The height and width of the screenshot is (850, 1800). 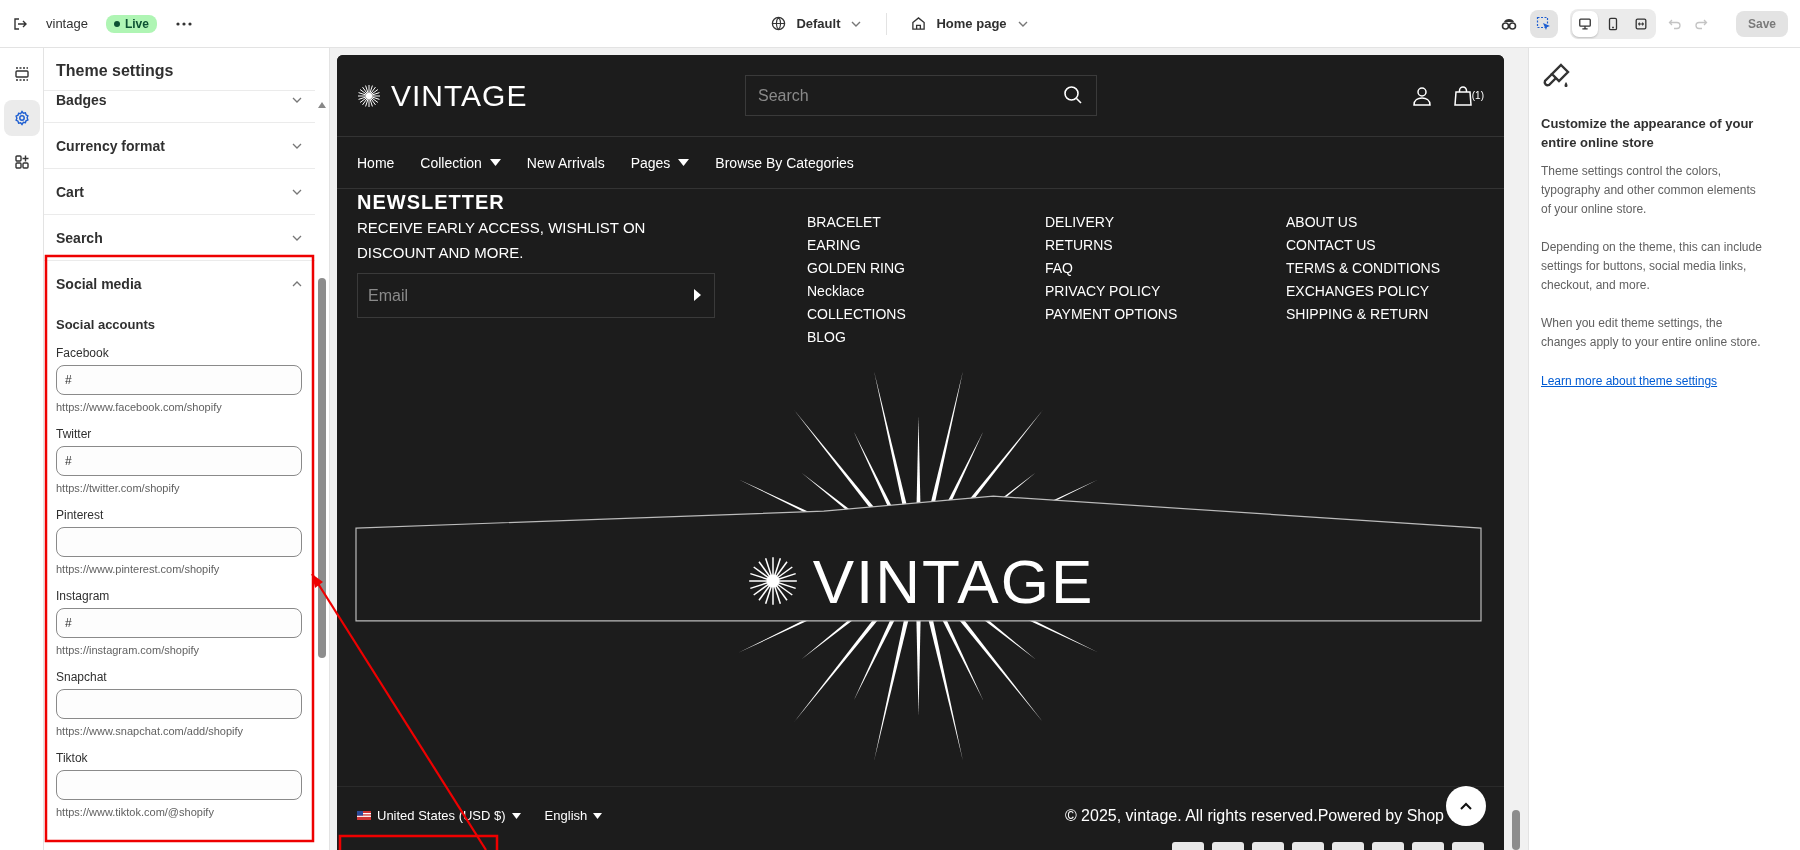 I want to click on footer-link: BRACELET, so click(x=926, y=222).